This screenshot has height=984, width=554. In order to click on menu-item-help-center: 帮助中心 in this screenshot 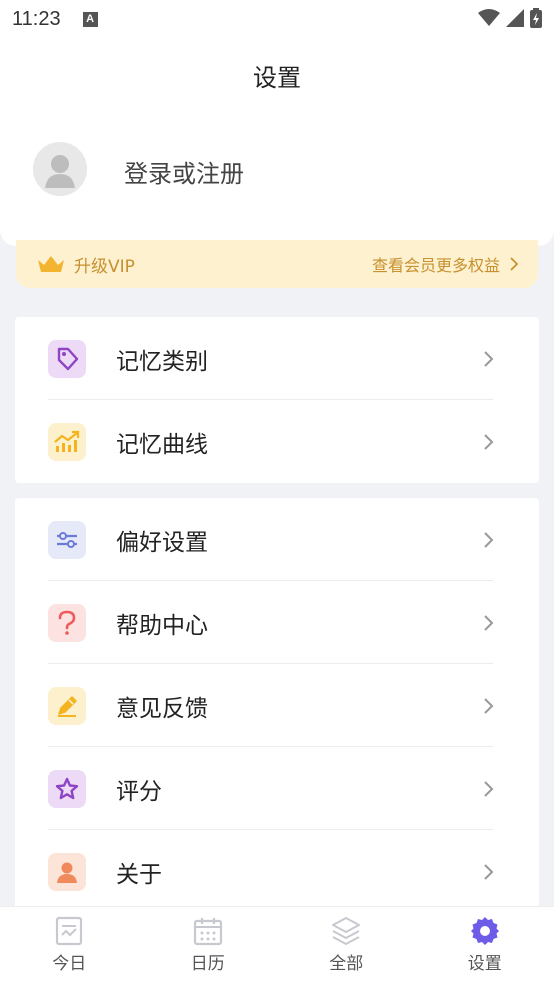, I will do `click(277, 622)`.